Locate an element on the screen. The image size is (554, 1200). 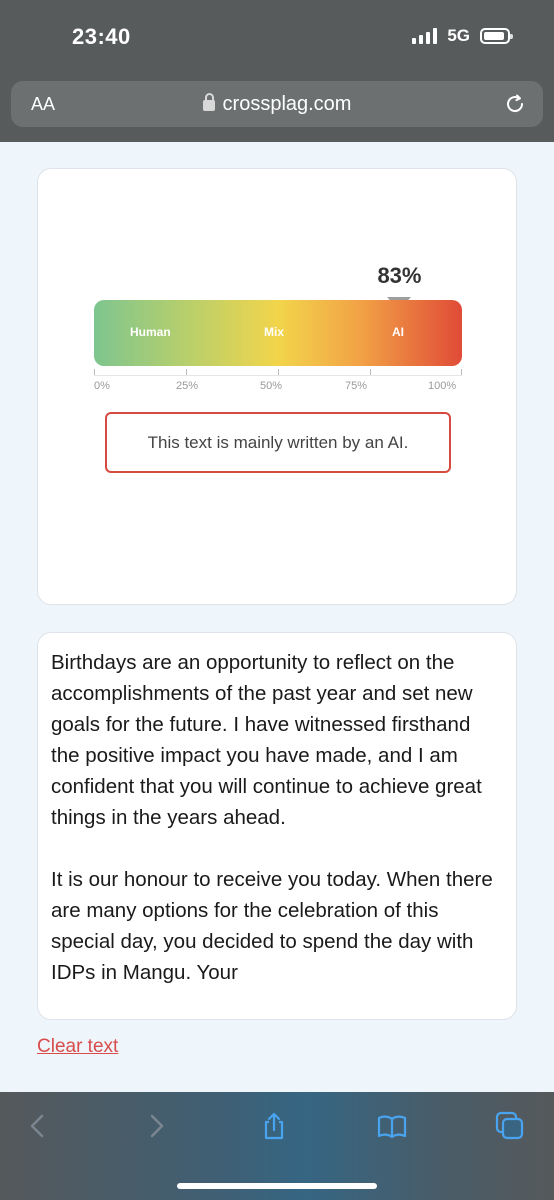
reload-icon is located at coordinates (515, 104).